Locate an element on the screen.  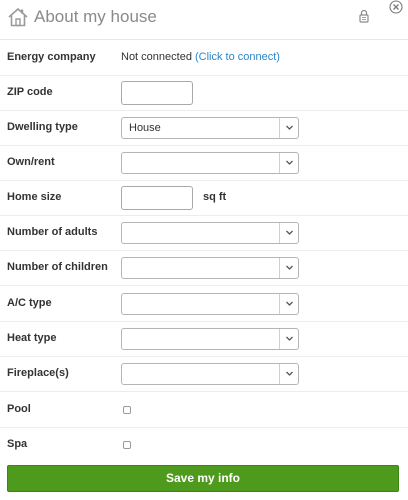
row-home-size: Home size sq ft is located at coordinates (204, 198).